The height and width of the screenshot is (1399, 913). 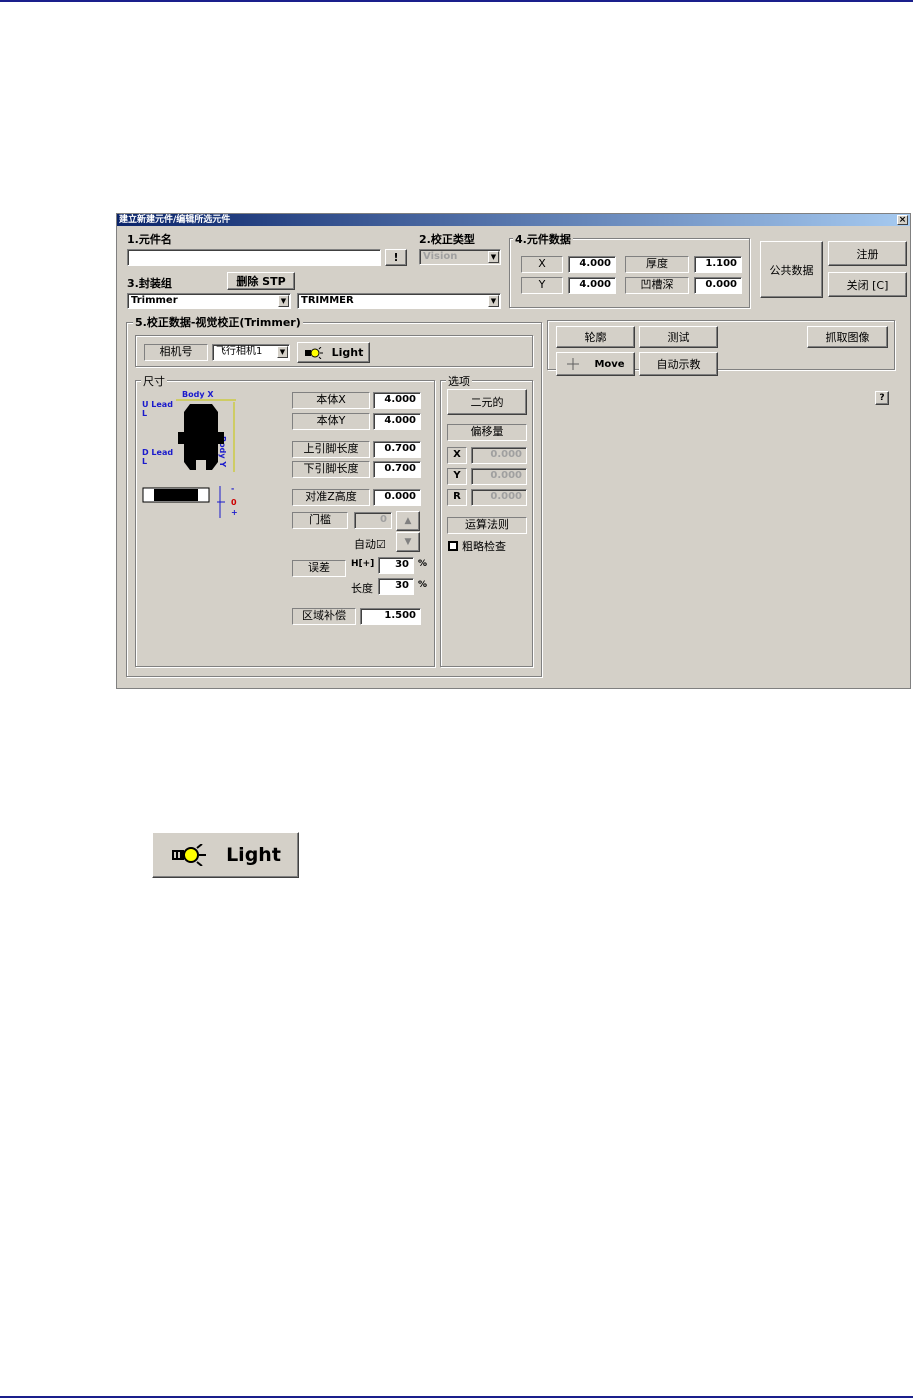 I want to click on area-comp-label: 区域补偿, so click(x=324, y=616).